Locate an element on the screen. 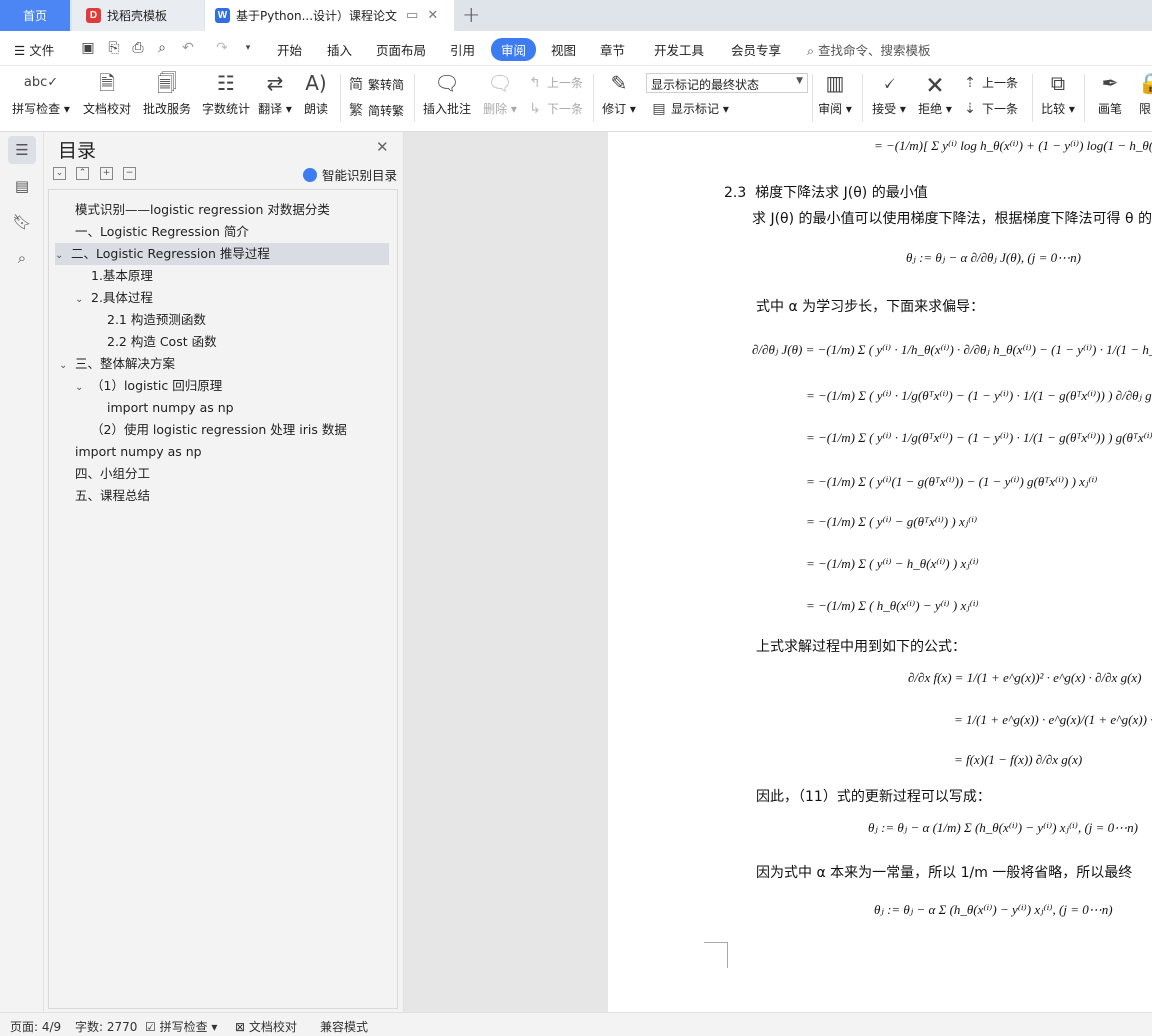 The image size is (1152, 1036). batch-service-icon: 🗐 is located at coordinates (167, 83).